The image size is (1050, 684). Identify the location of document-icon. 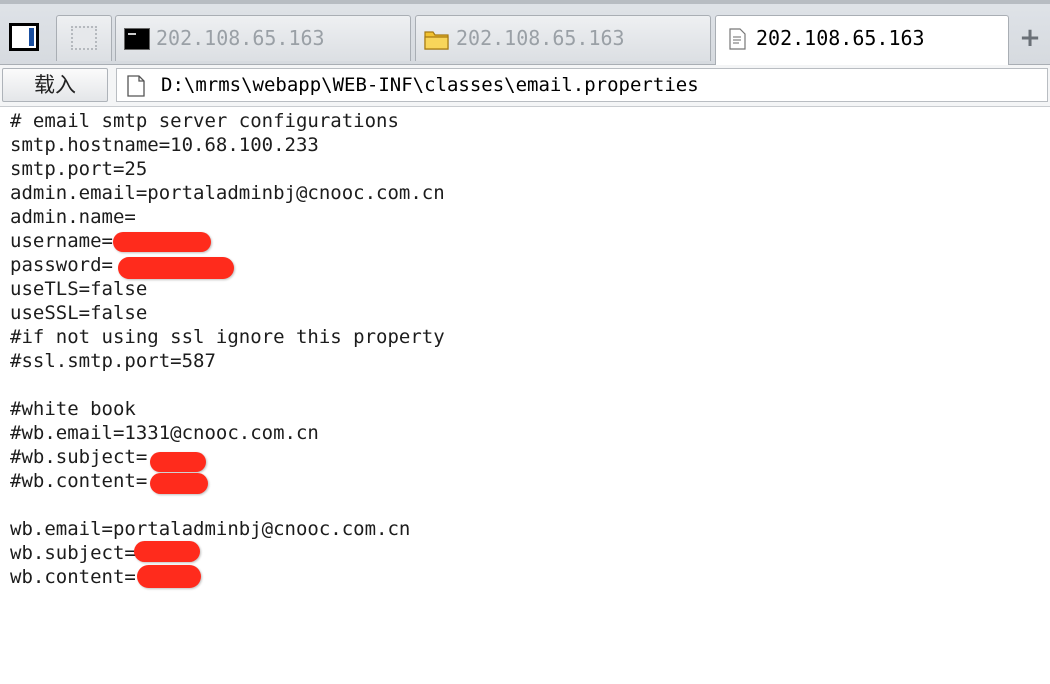
(136, 86).